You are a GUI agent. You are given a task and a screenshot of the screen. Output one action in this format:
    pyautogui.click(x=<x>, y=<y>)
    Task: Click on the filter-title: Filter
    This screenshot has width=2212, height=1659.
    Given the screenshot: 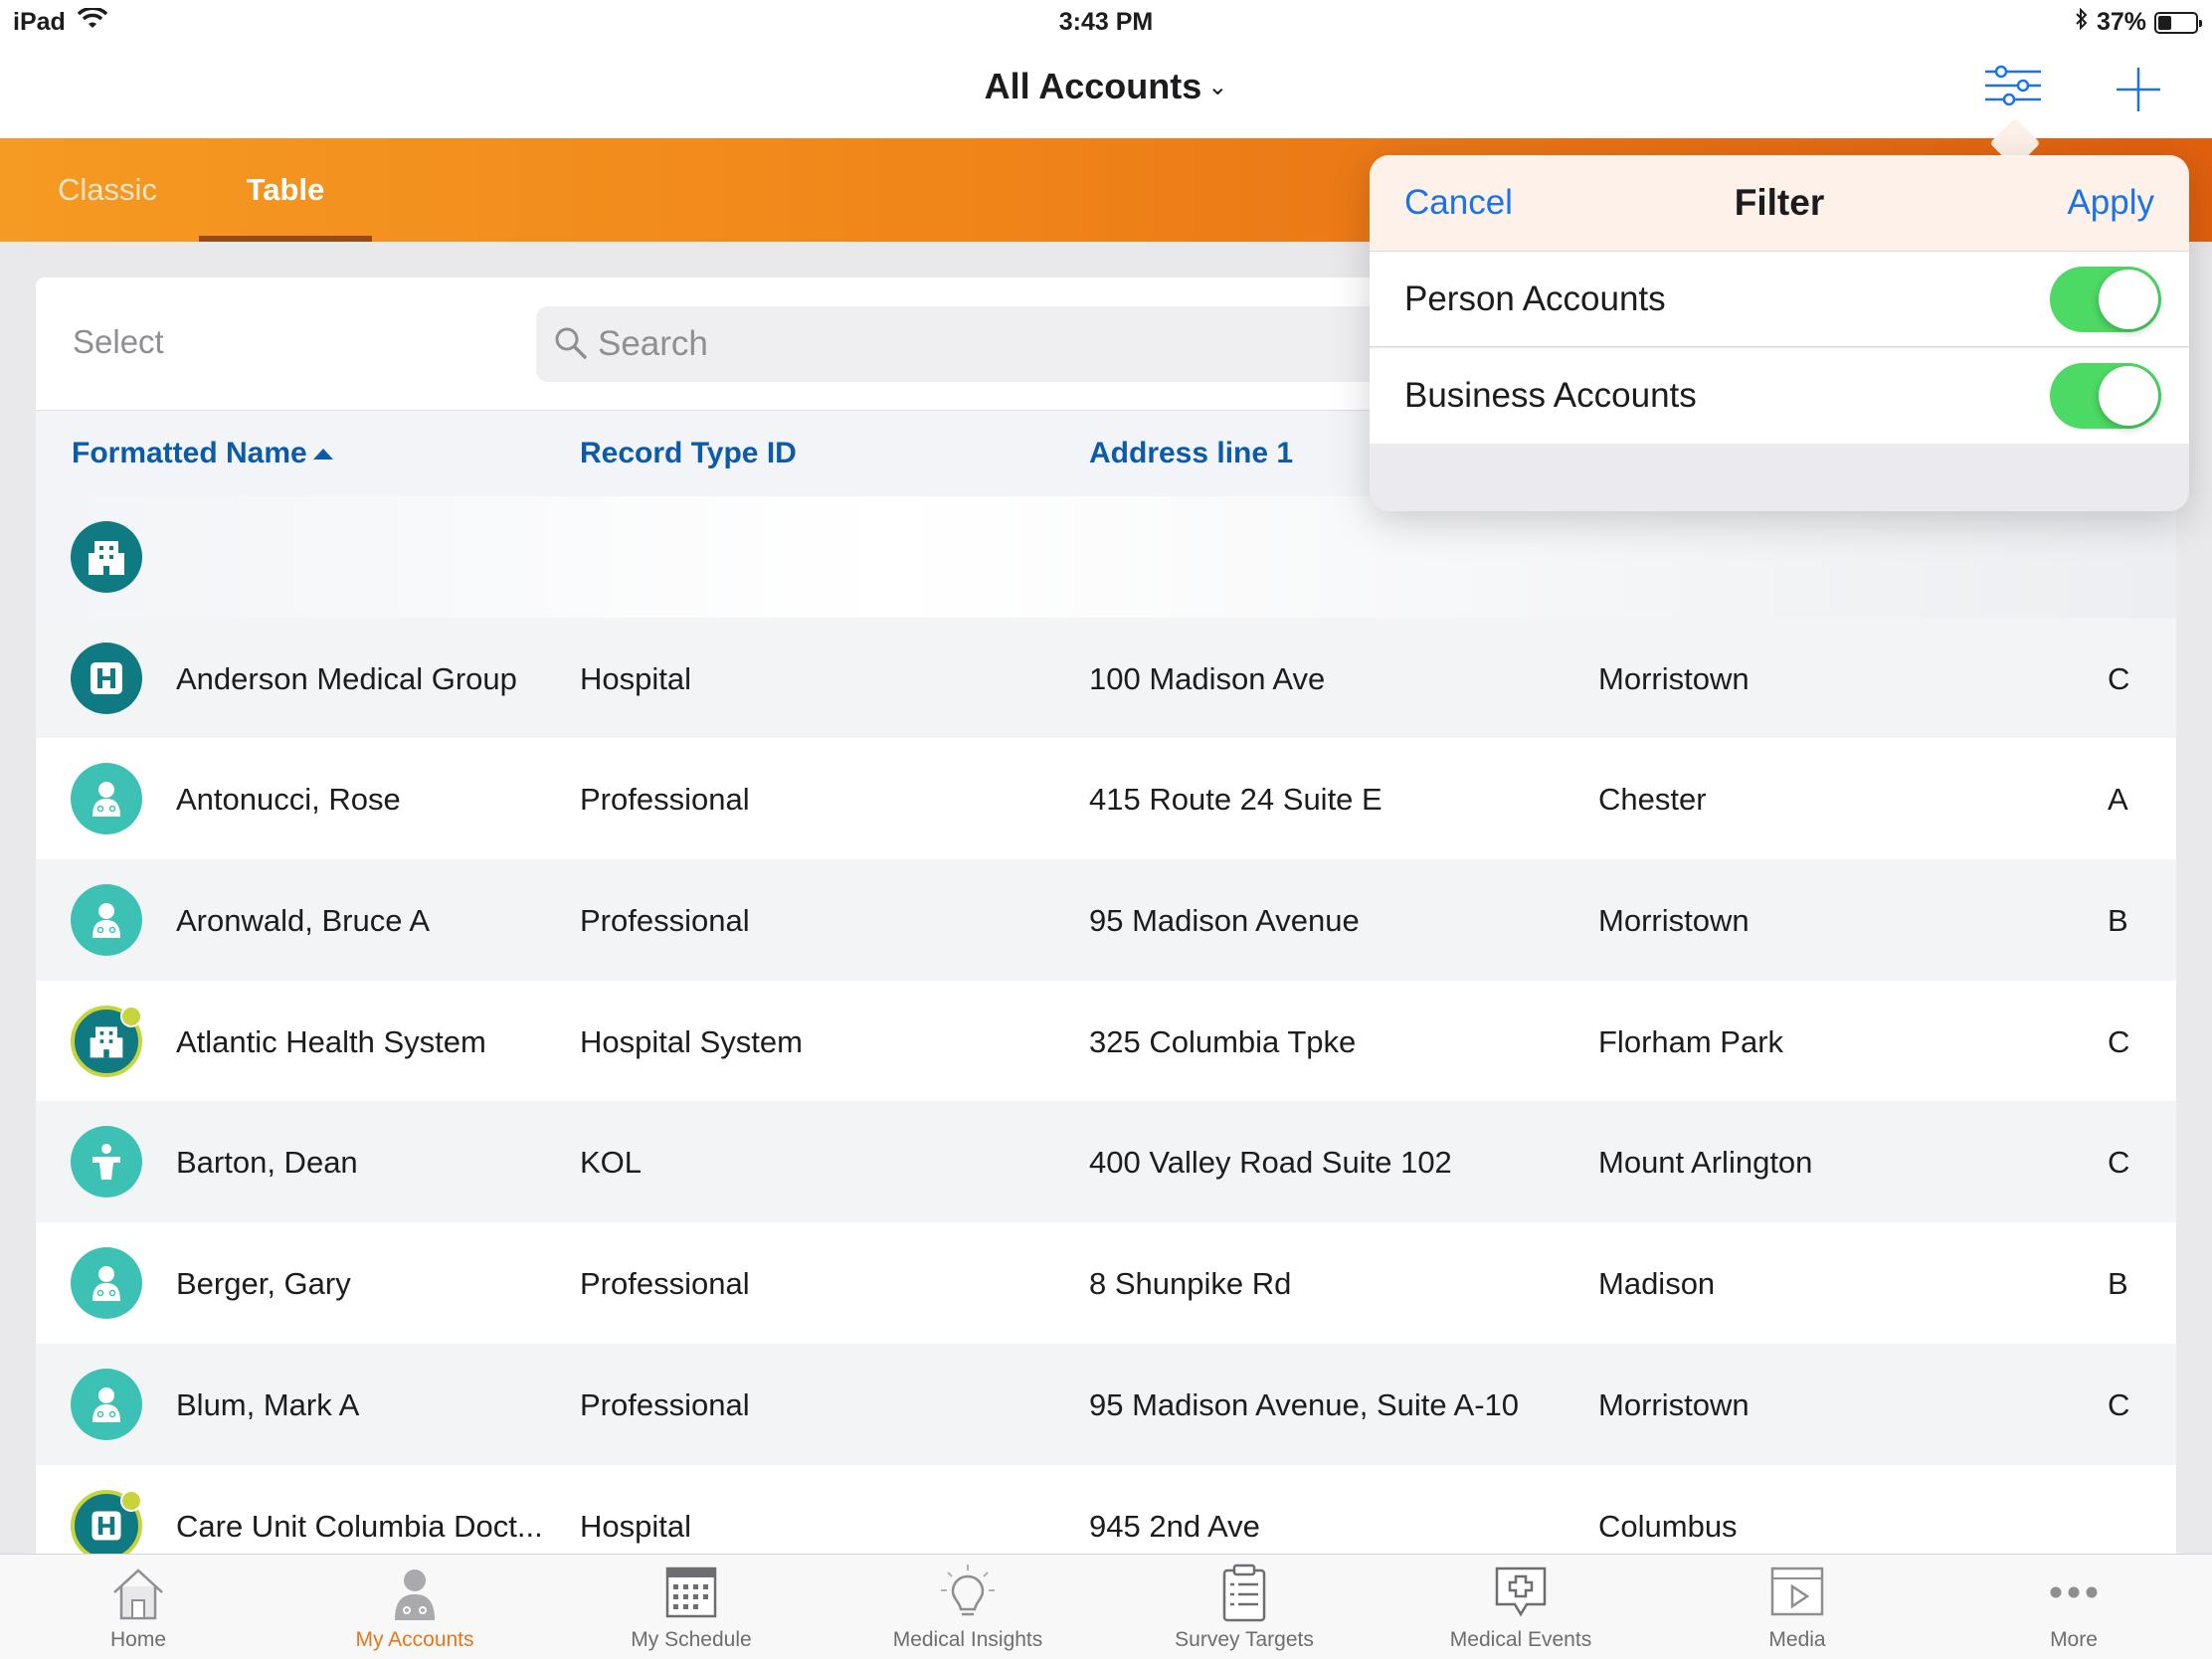 What is the action you would take?
    pyautogui.click(x=1779, y=202)
    